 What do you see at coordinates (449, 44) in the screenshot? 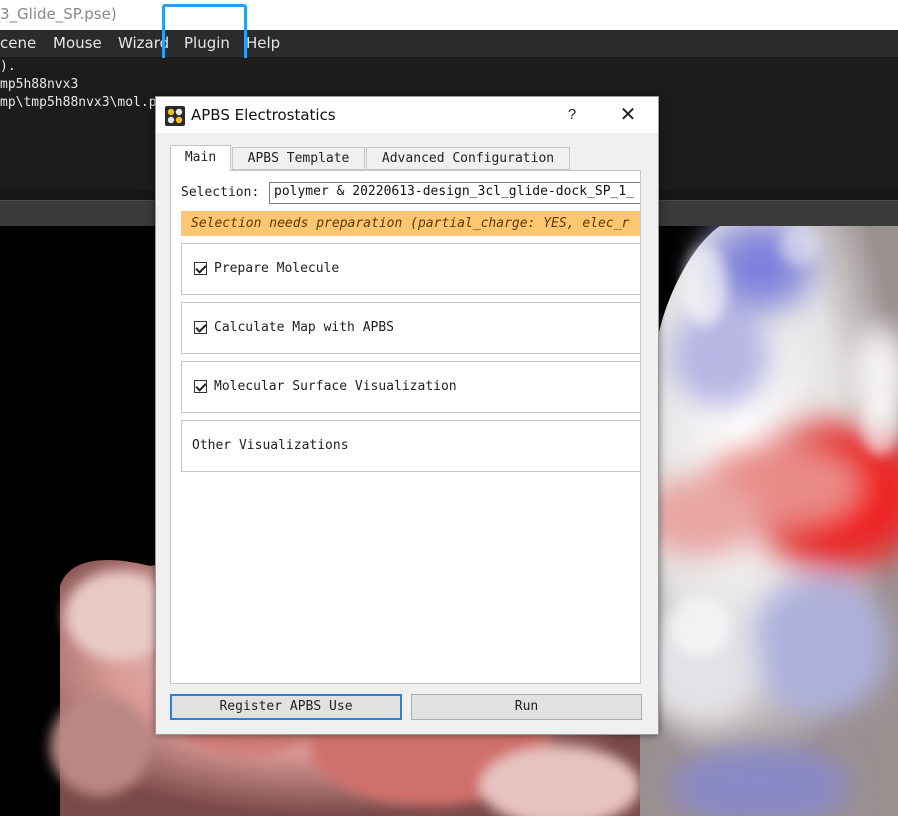
I see `menubar: cene Mouse Wizard Plugin Help` at bounding box center [449, 44].